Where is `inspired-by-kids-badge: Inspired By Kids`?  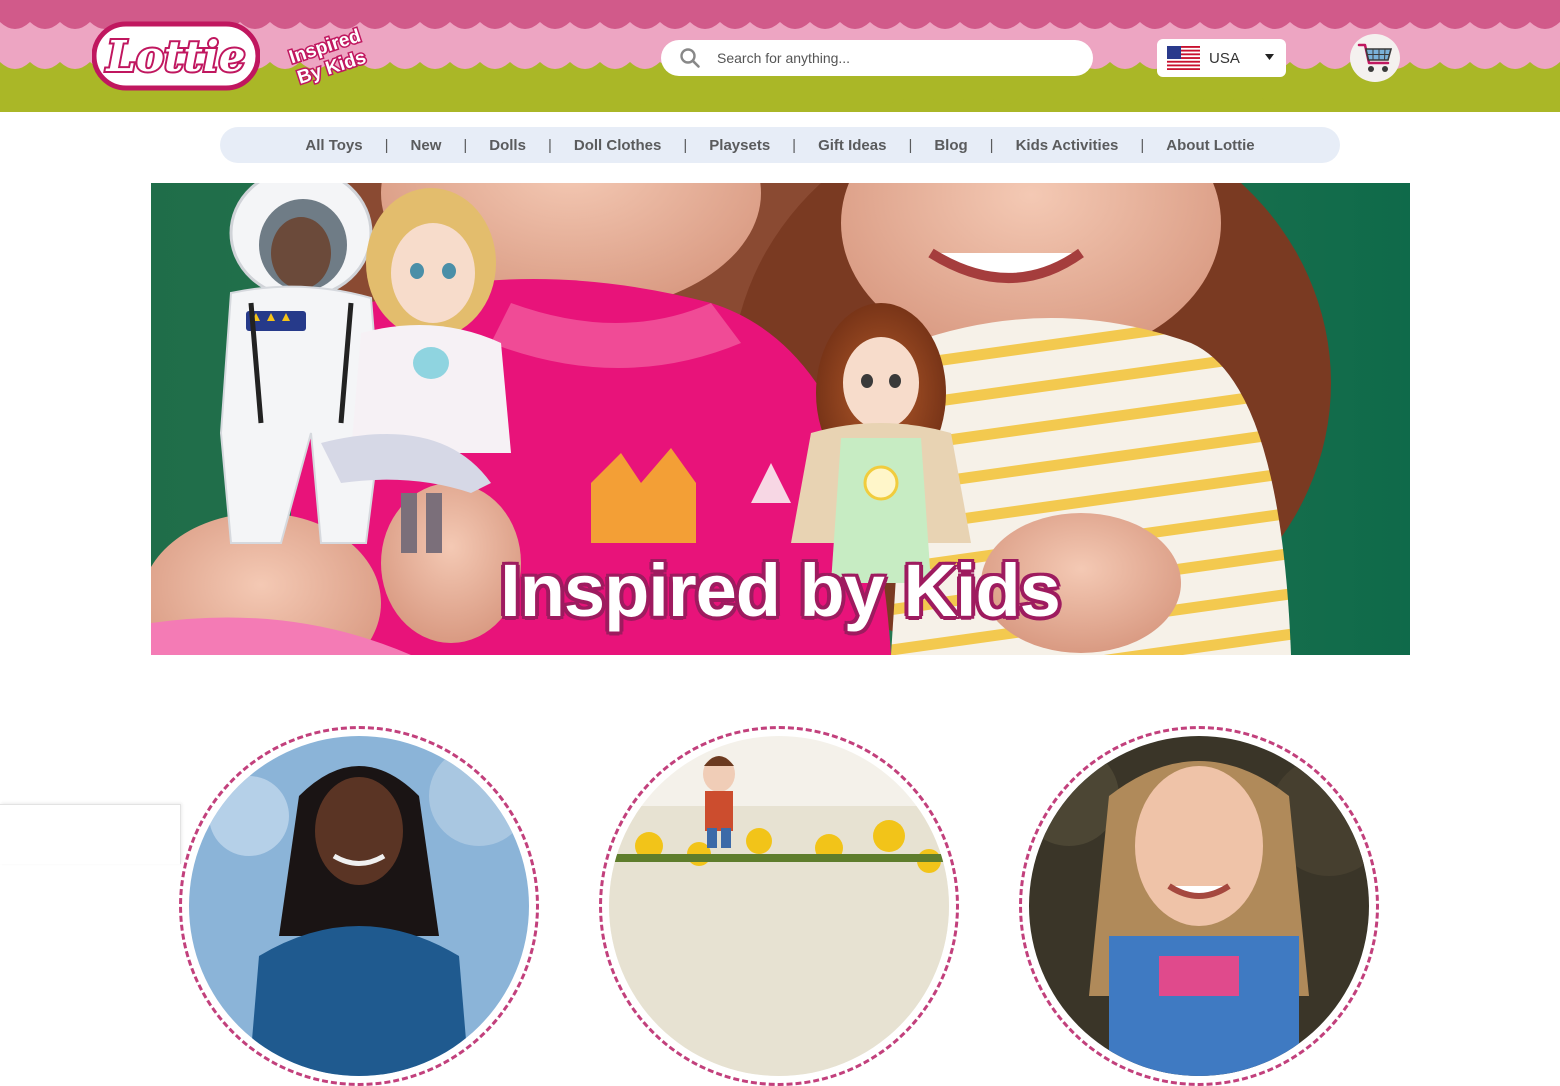 inspired-by-kids-badge: Inspired By Kids is located at coordinates (327, 56).